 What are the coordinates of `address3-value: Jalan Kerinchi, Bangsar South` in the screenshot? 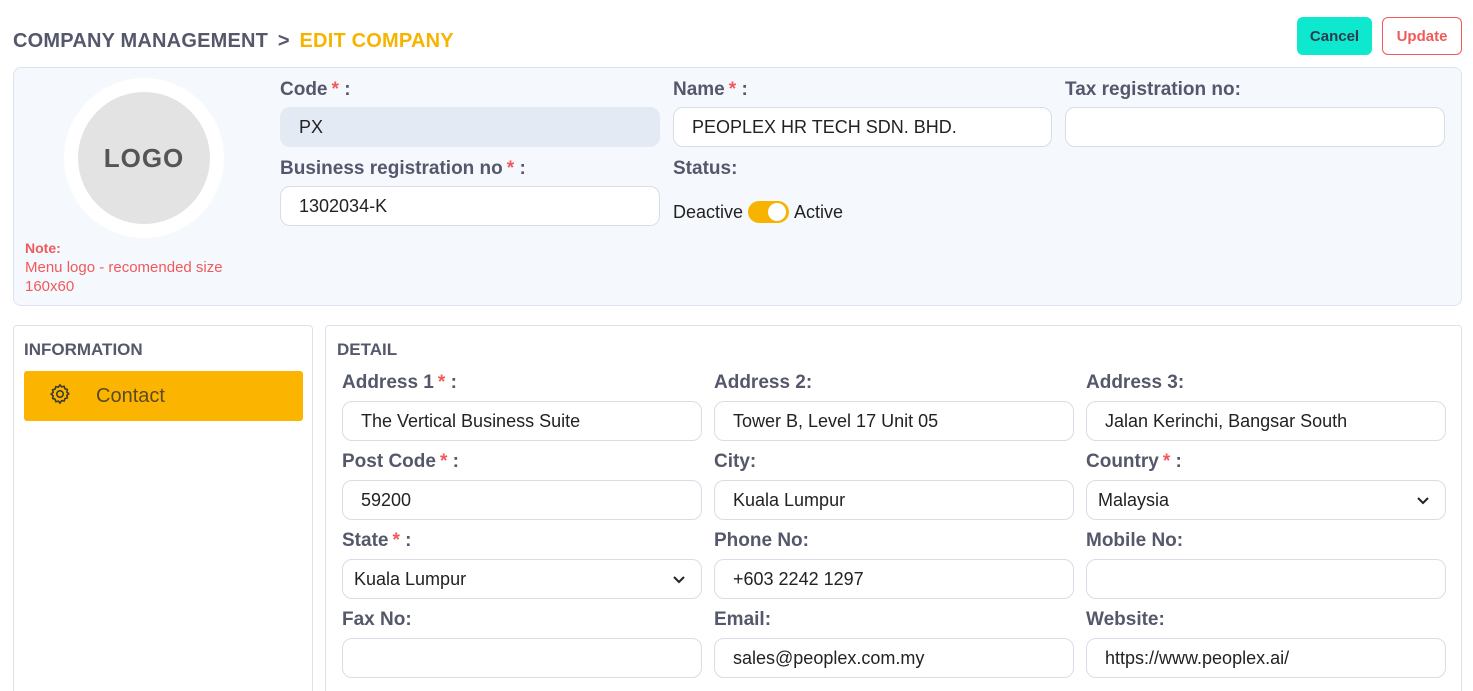 It's located at (1226, 420).